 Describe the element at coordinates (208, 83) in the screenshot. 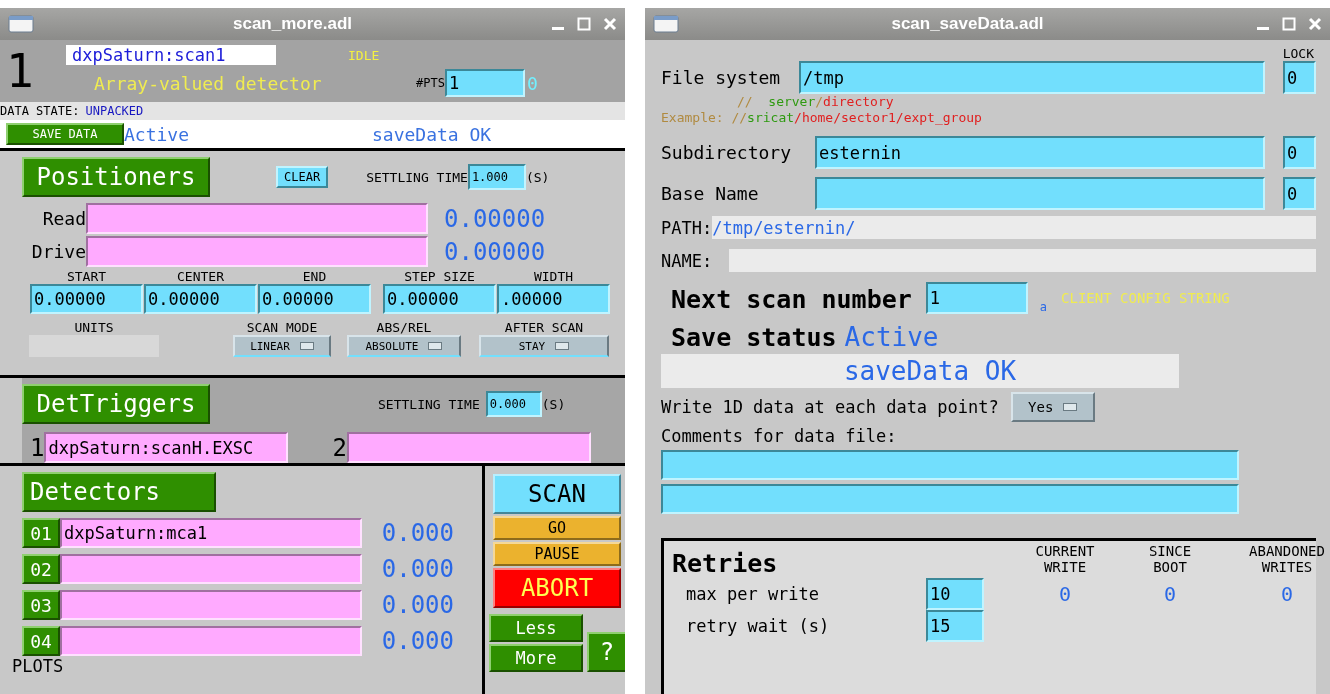

I see `description: Array-valued detector` at that location.